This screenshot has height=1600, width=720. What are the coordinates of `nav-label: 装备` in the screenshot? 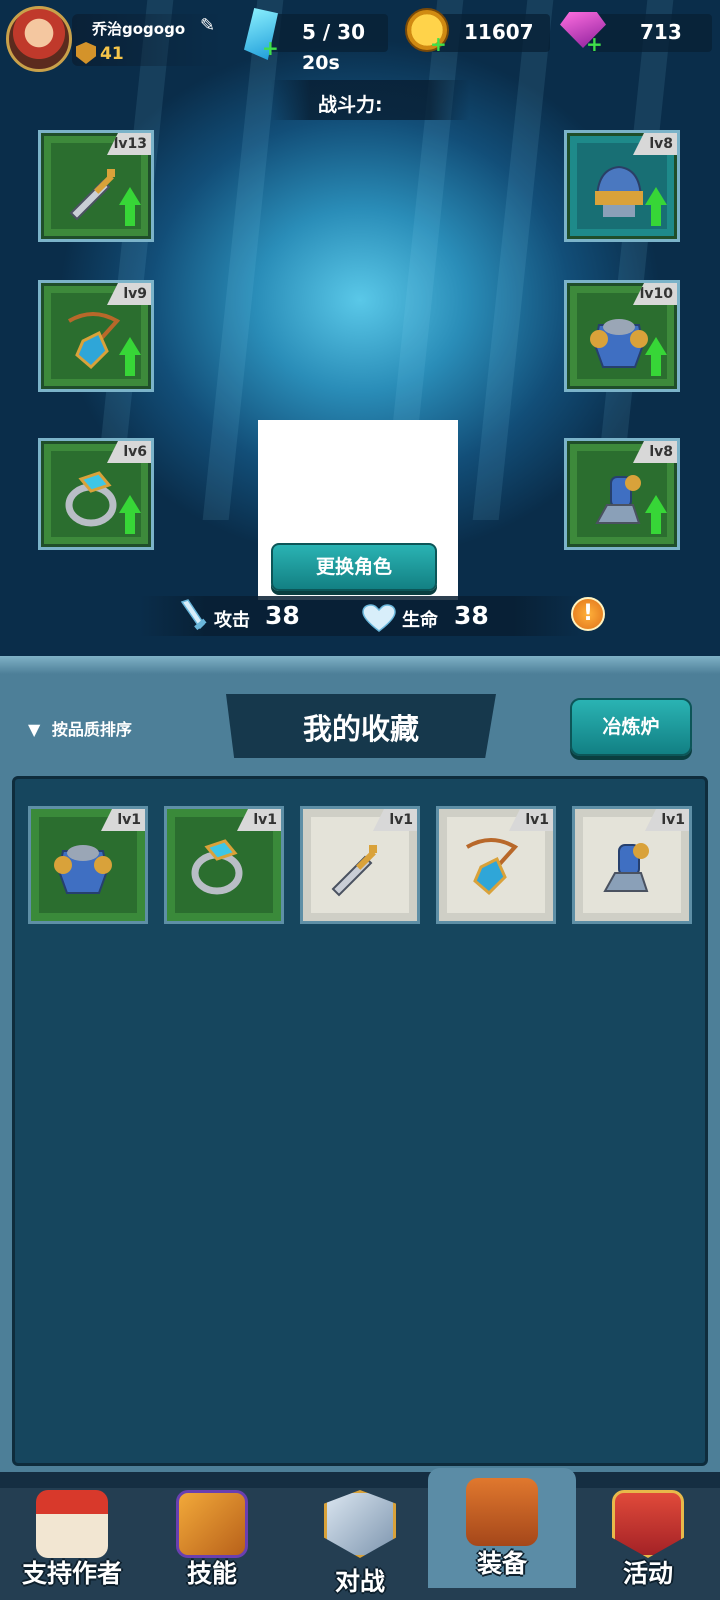 It's located at (501, 1563).